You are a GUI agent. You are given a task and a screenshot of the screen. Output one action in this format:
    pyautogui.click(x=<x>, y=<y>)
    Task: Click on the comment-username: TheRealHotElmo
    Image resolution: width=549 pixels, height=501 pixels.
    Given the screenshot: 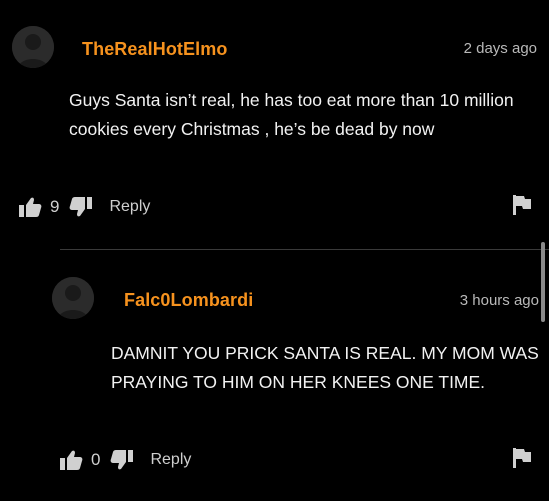 What is the action you would take?
    pyautogui.click(x=154, y=49)
    